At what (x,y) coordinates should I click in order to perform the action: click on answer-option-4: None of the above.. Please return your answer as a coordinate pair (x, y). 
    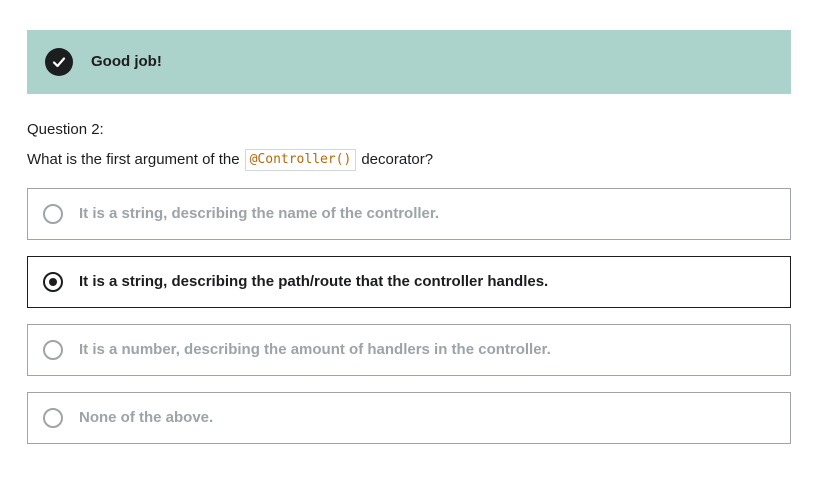
    Looking at the image, I should click on (409, 418).